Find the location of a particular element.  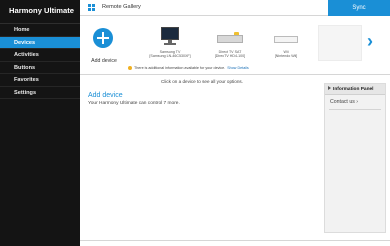

top-bar: Remote Gallery Sync is located at coordinates (235, 8).